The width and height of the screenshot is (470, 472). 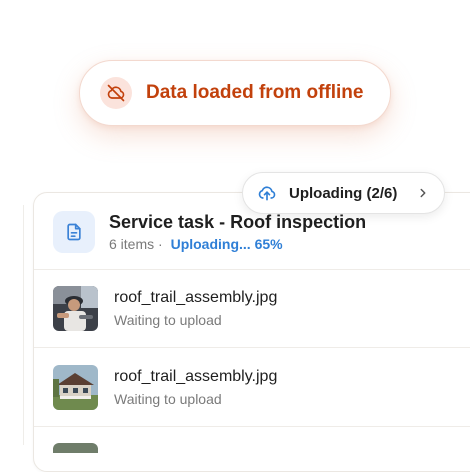 I want to click on document-icon, so click(x=74, y=232).